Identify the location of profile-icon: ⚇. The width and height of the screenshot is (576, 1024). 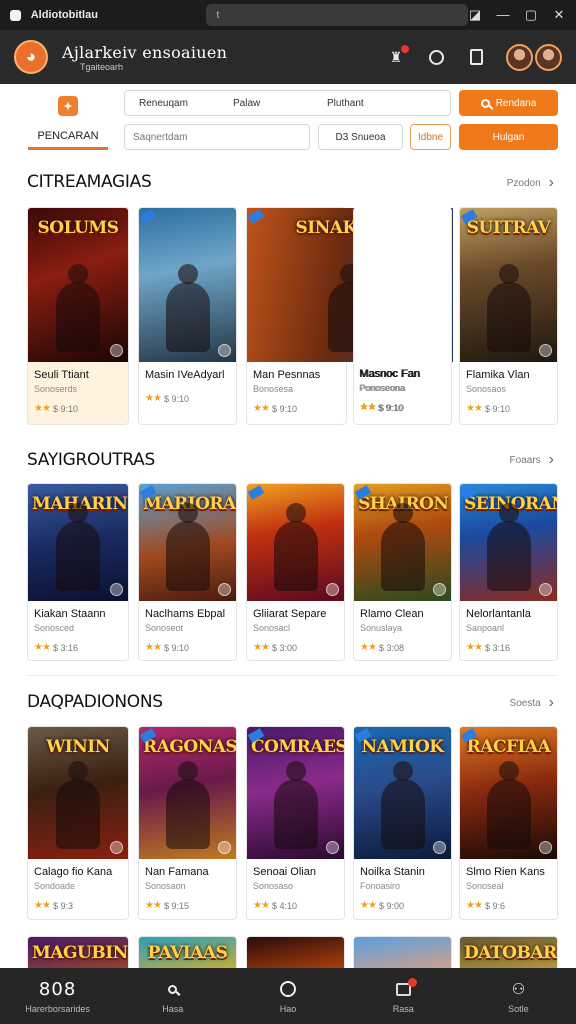
(518, 989).